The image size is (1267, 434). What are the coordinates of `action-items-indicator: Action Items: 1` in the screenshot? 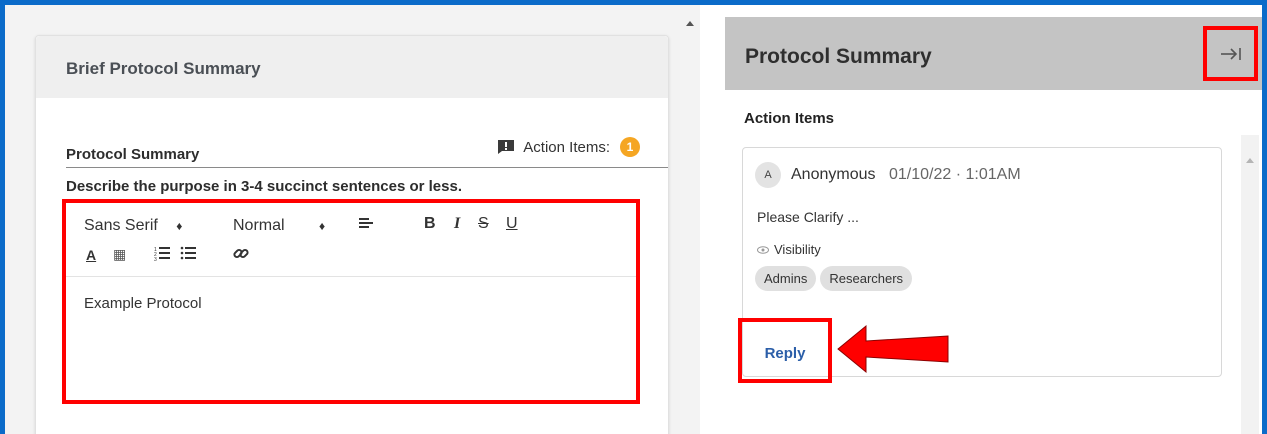 It's located at (568, 147).